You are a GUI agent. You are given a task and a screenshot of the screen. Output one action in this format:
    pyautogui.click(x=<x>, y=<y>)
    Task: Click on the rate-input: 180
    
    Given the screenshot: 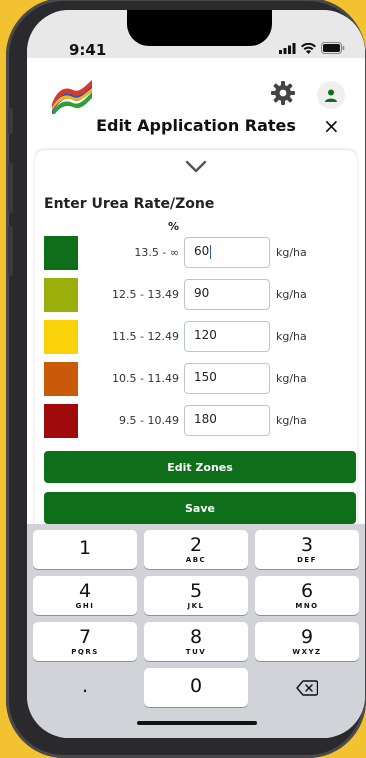 What is the action you would take?
    pyautogui.click(x=227, y=420)
    